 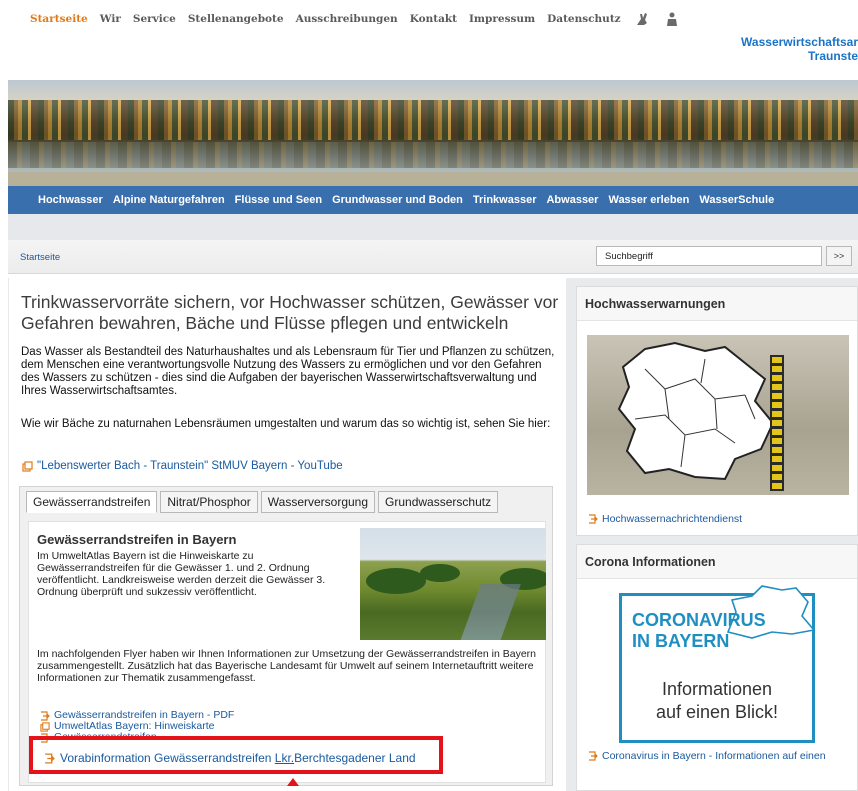 What do you see at coordinates (718, 415) in the screenshot?
I see `bavaria-flood-map-image` at bounding box center [718, 415].